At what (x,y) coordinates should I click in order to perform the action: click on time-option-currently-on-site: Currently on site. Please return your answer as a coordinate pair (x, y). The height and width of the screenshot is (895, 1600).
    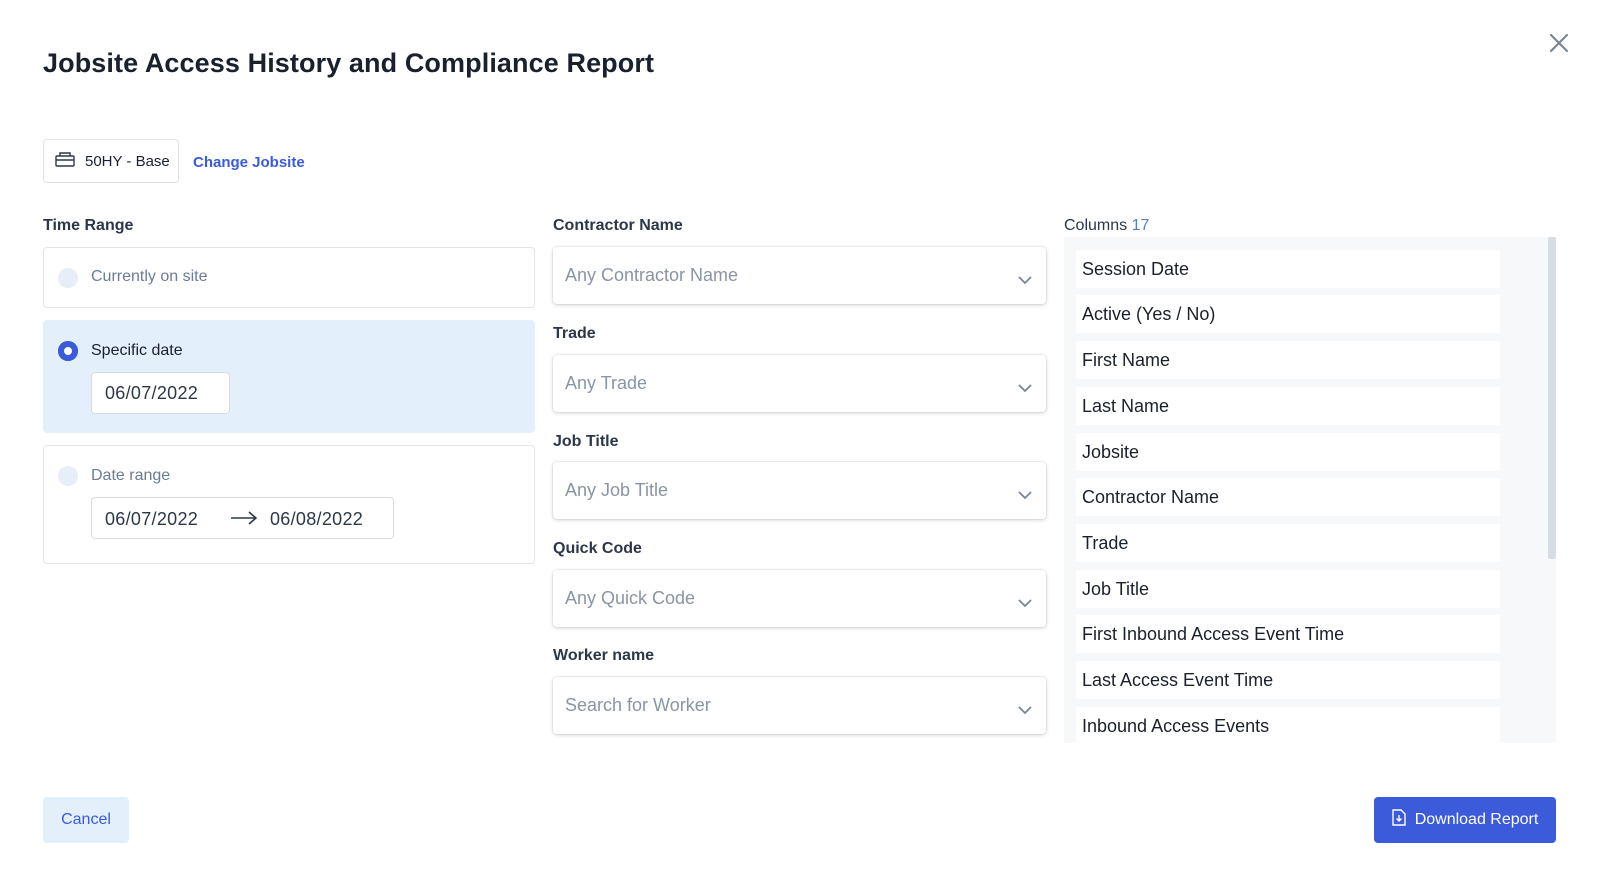
    Looking at the image, I should click on (289, 277).